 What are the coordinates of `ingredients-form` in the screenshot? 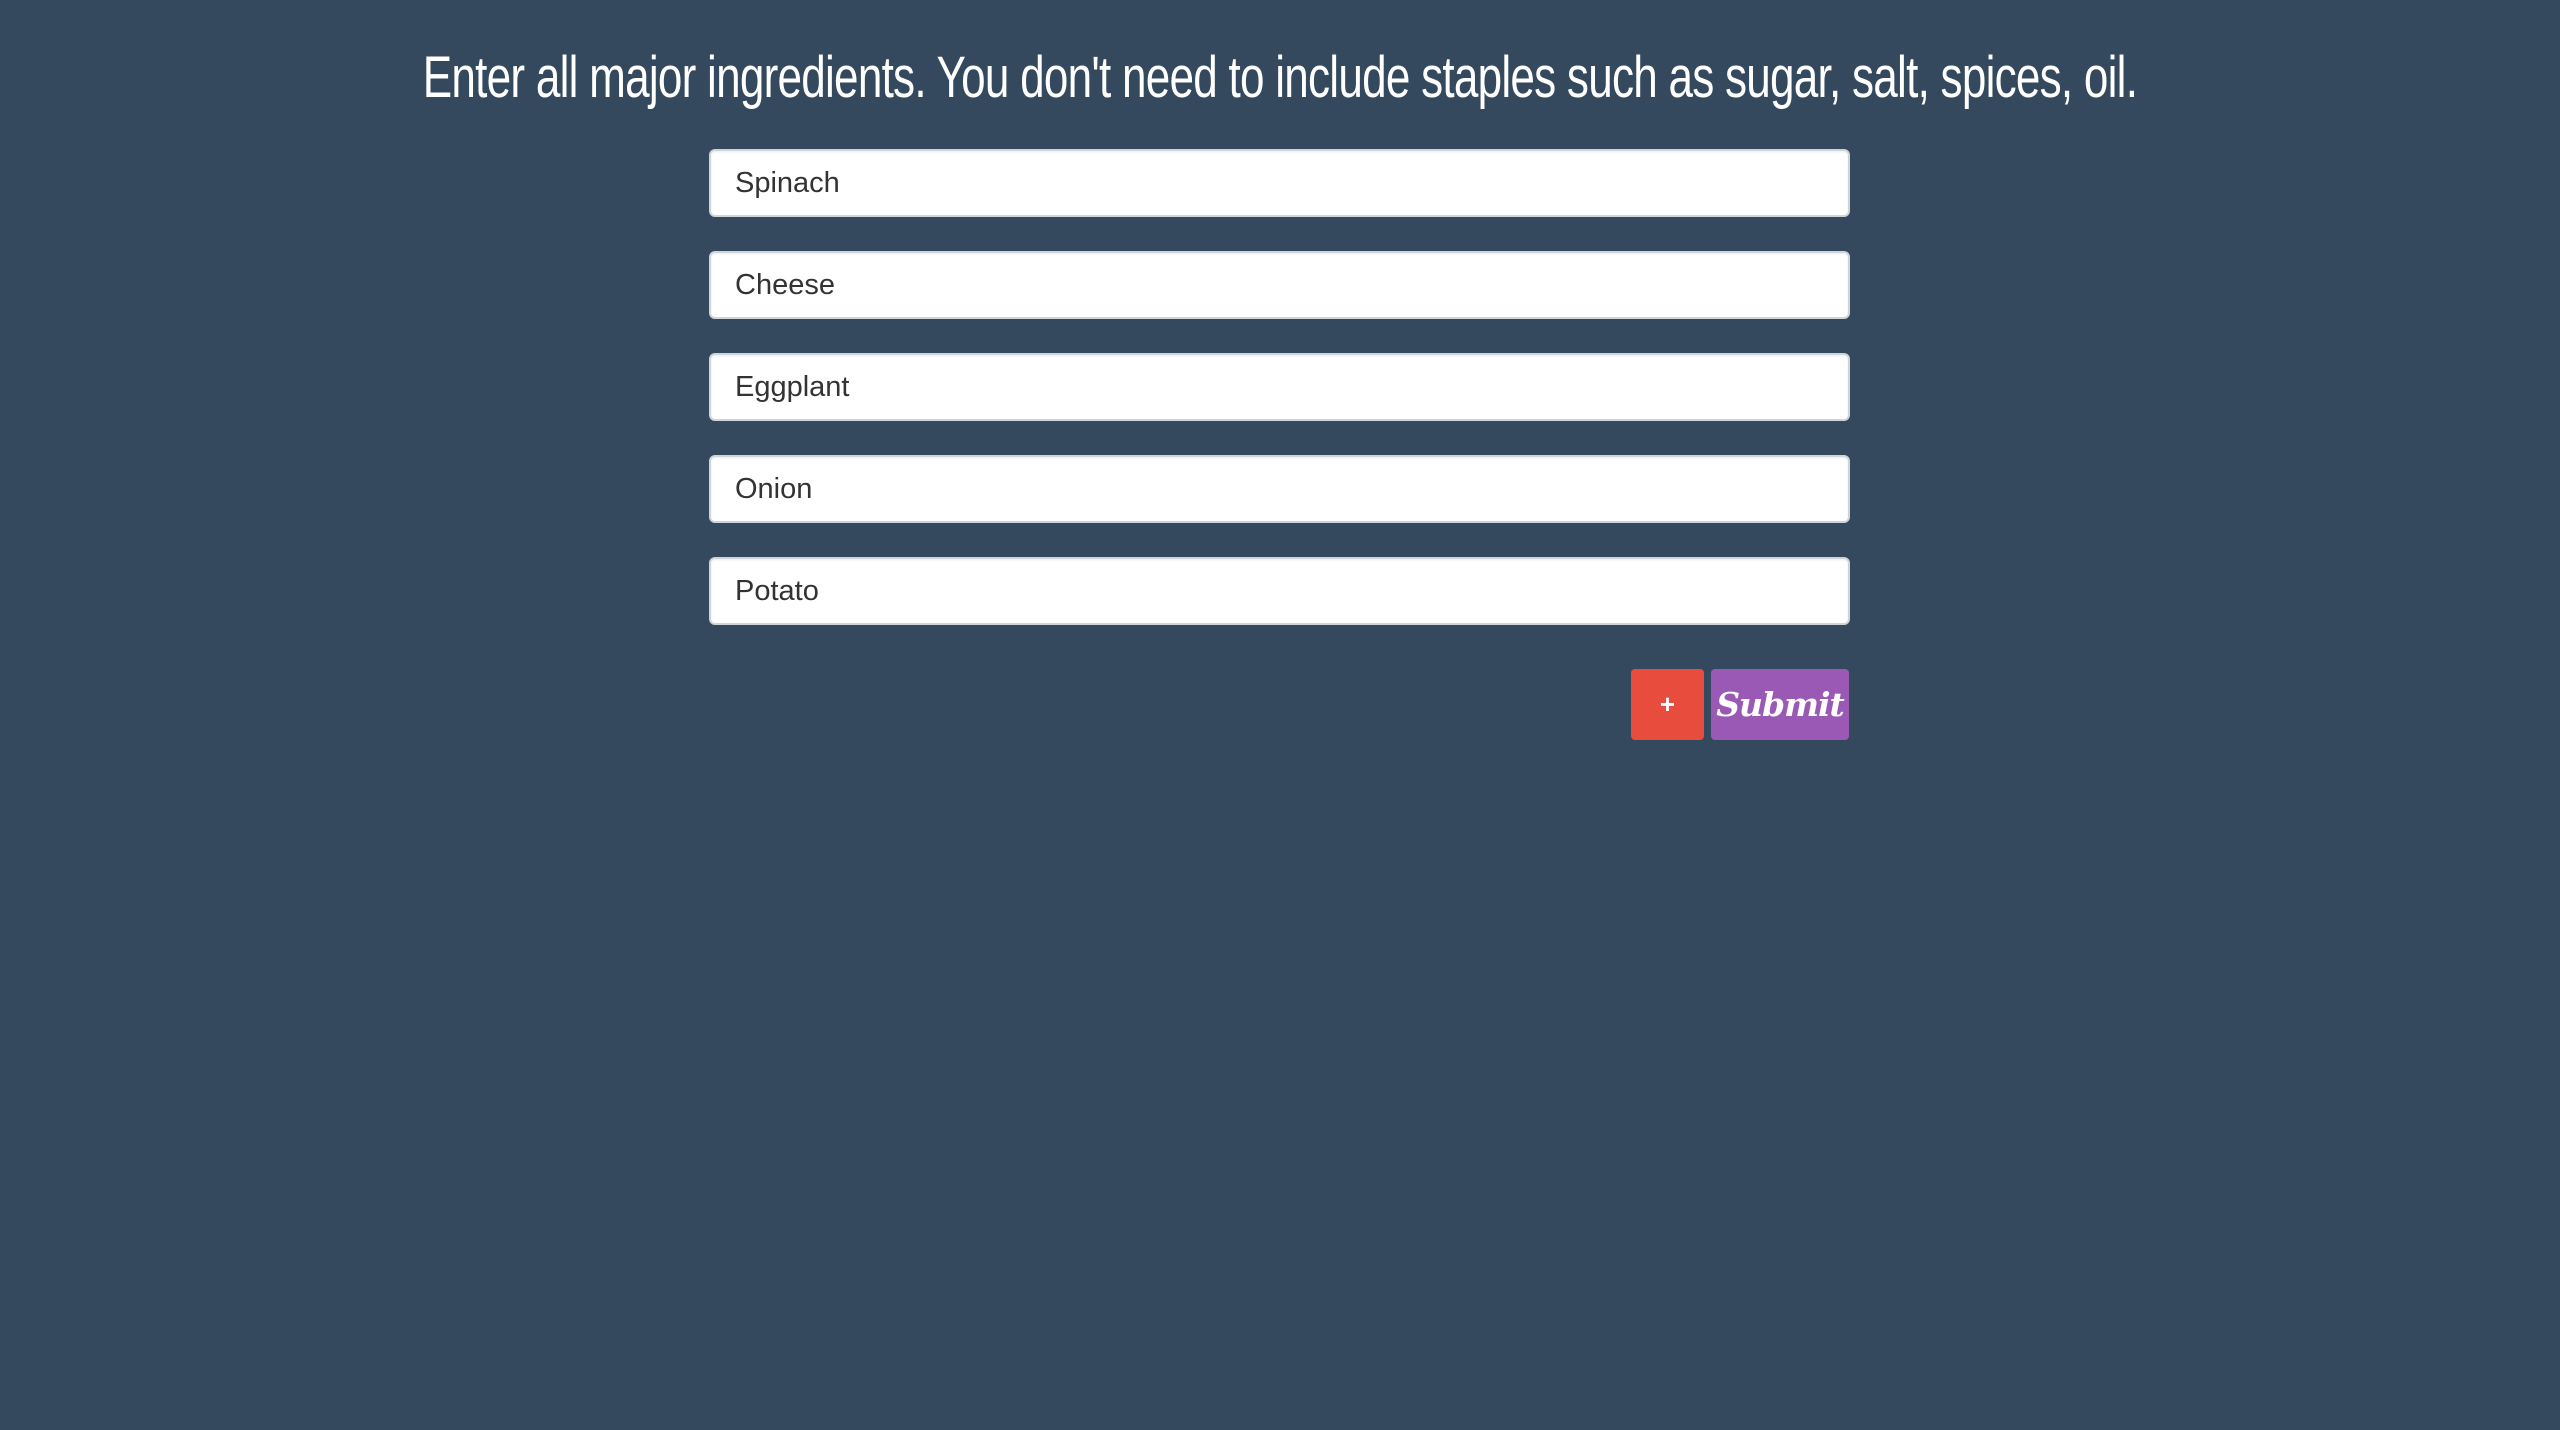 It's located at (1279, 387).